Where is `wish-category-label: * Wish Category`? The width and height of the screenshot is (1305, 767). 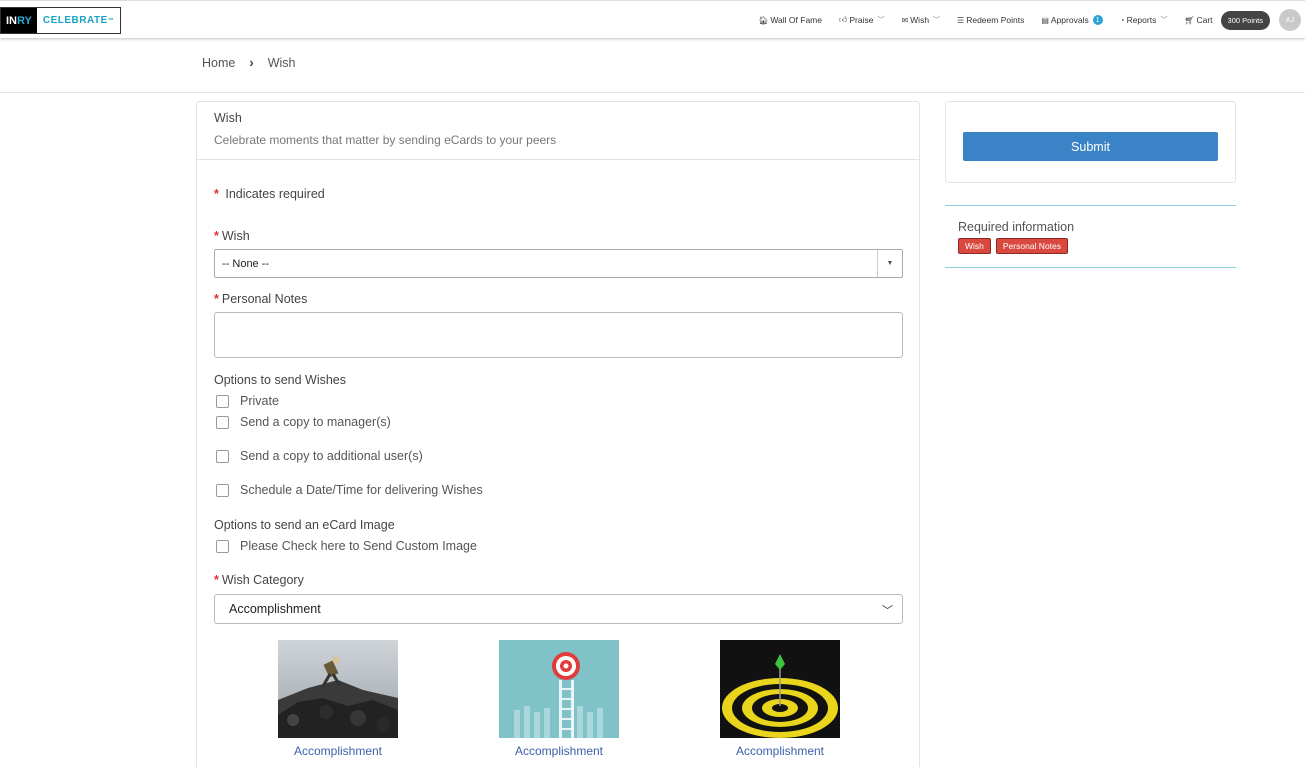 wish-category-label: * Wish Category is located at coordinates (259, 580).